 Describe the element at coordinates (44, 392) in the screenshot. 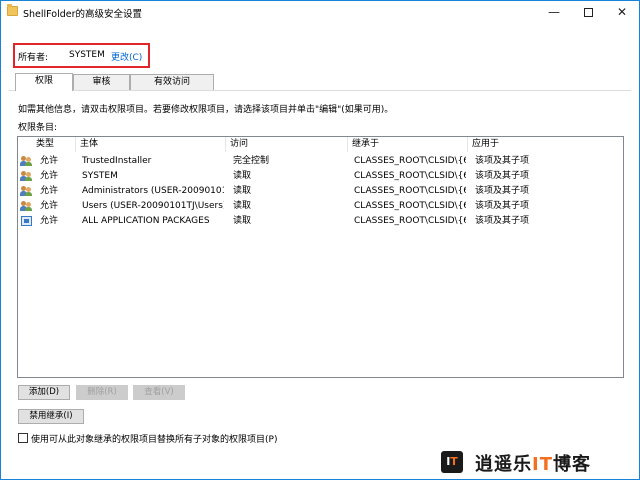

I see `add-button: 添加(D)` at that location.